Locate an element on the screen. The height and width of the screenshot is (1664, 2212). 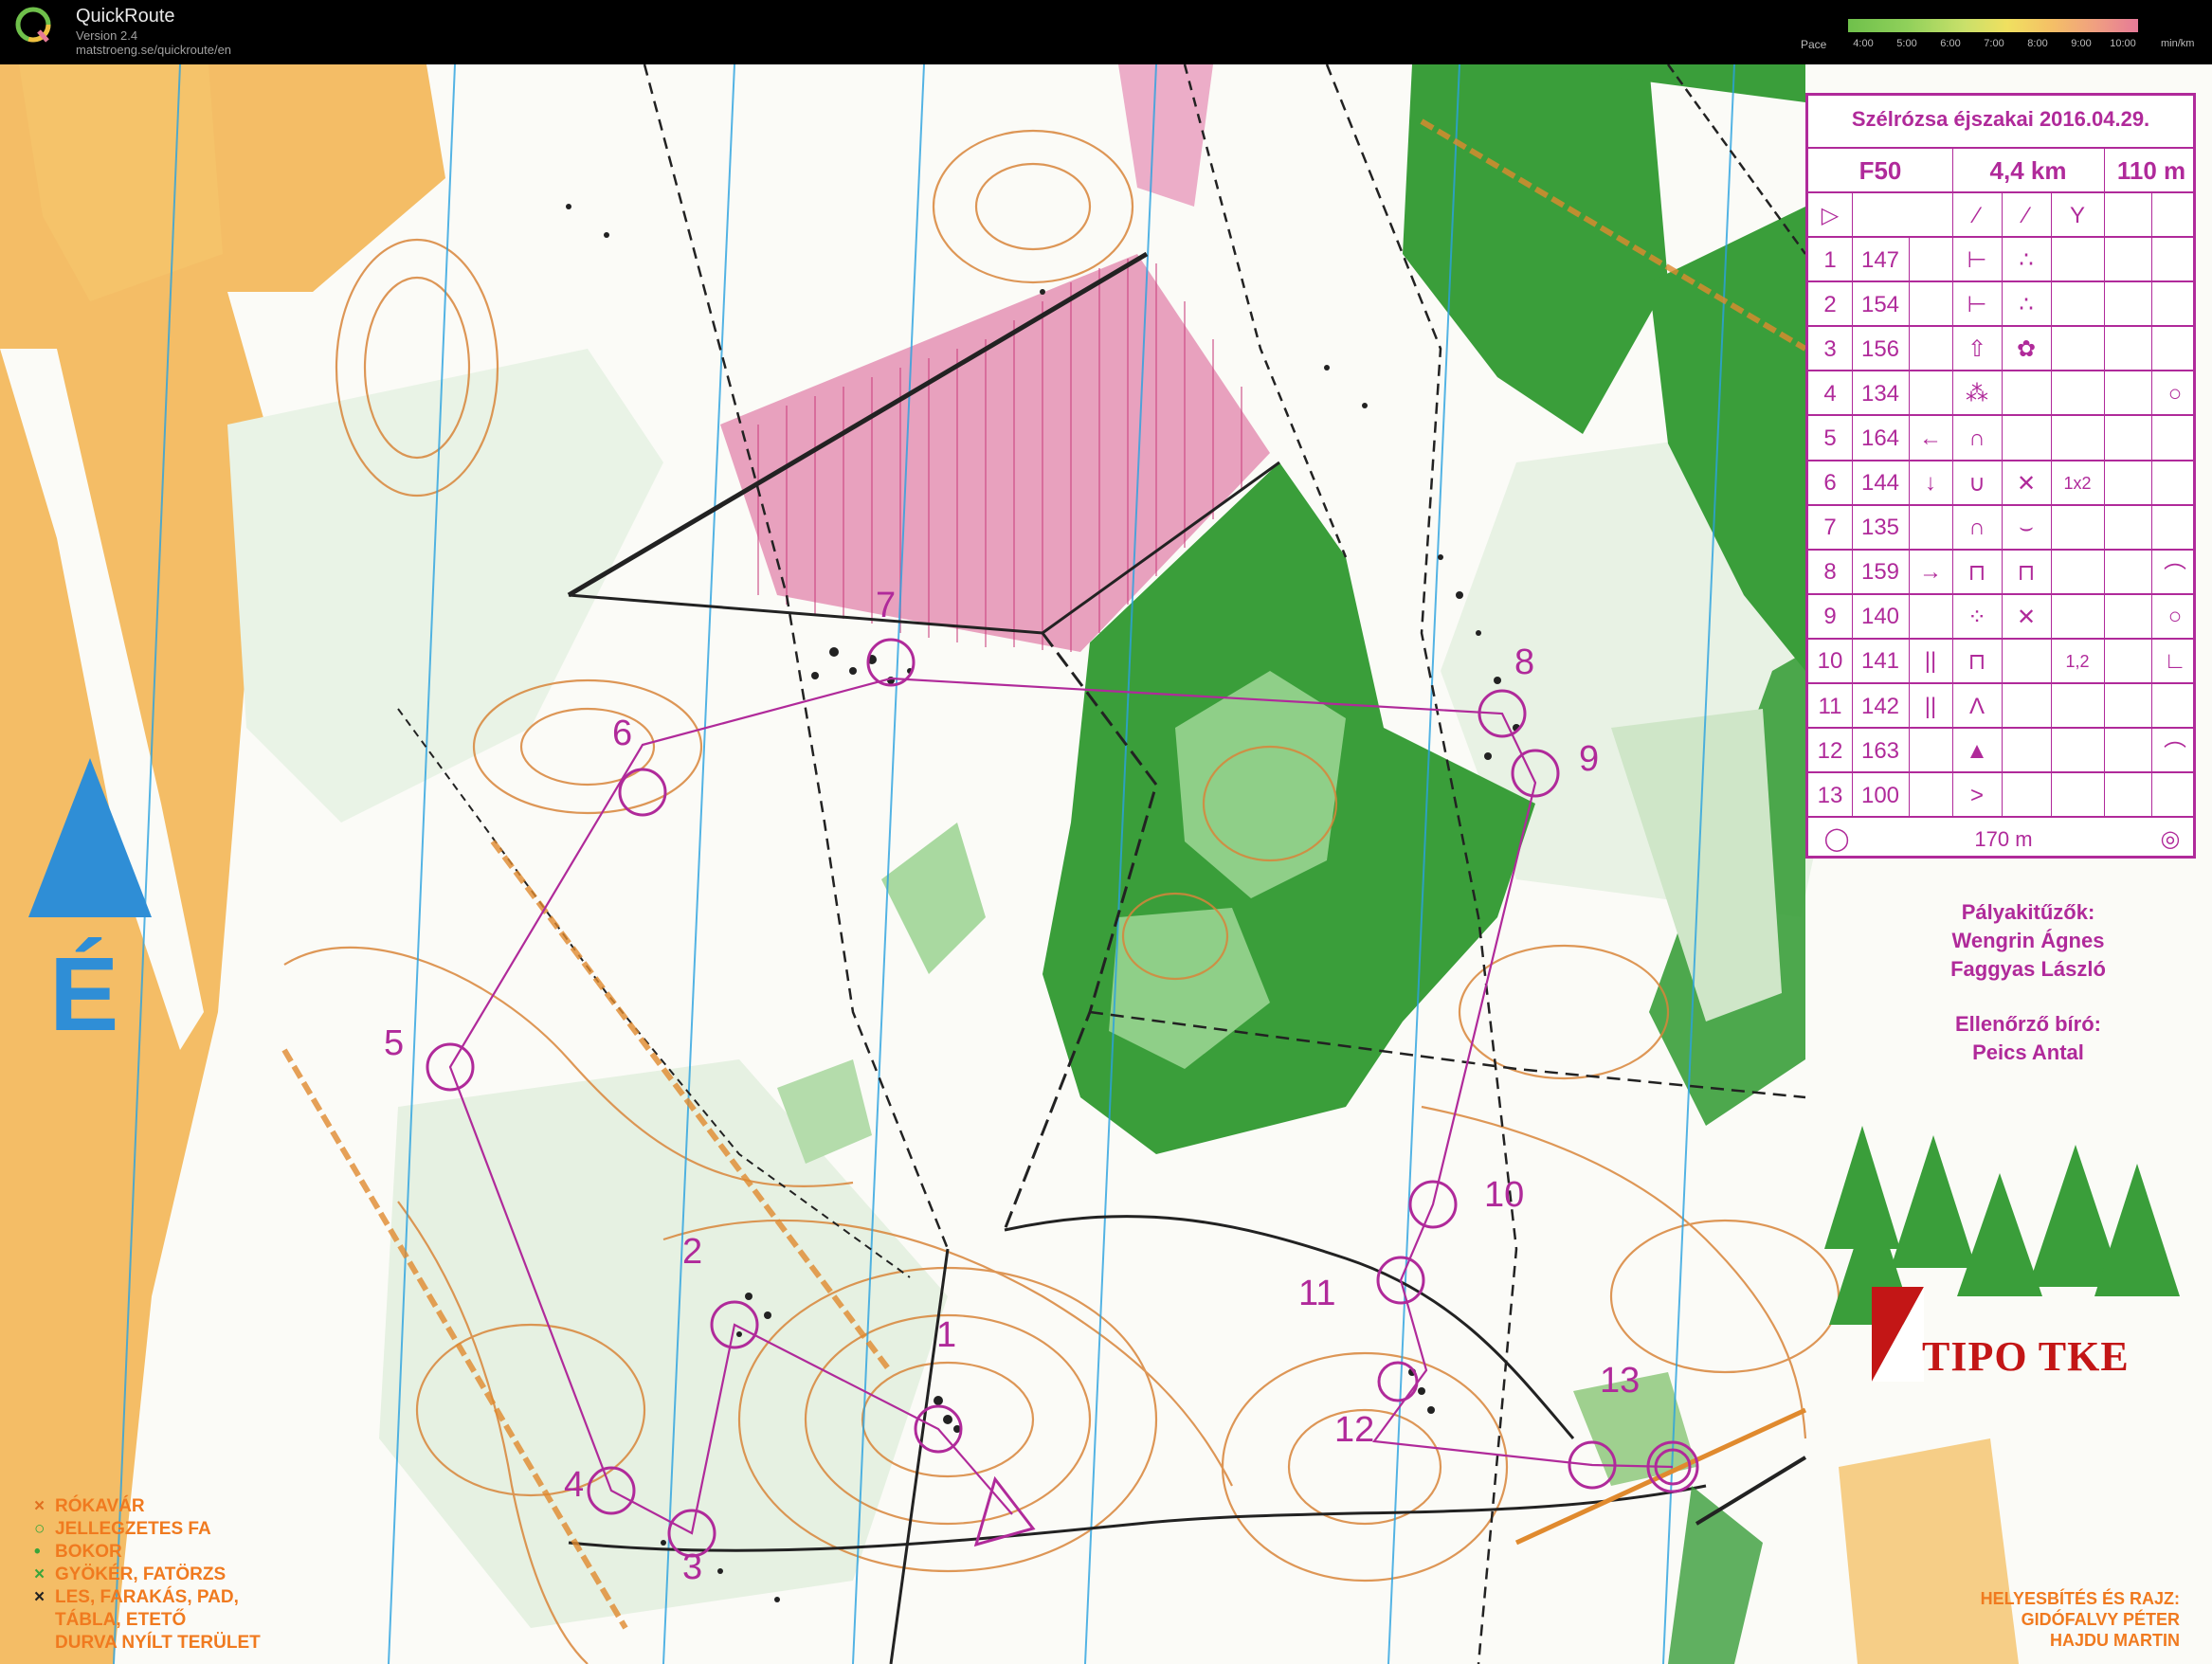
quickroute-logo-icon is located at coordinates (33, 25).